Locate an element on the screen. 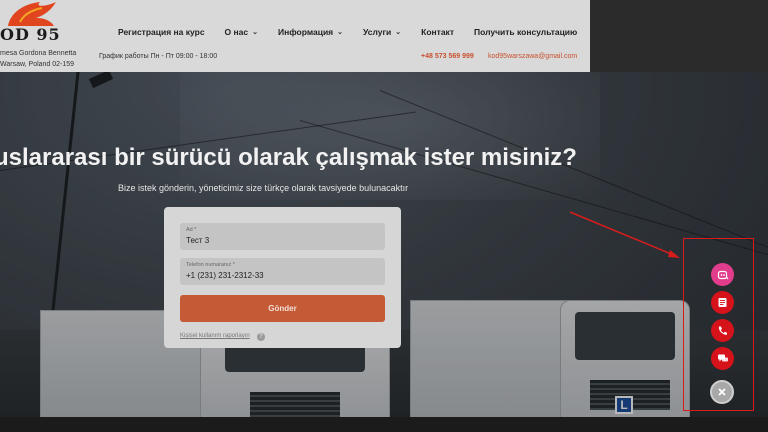  bot-icon is located at coordinates (722, 274).